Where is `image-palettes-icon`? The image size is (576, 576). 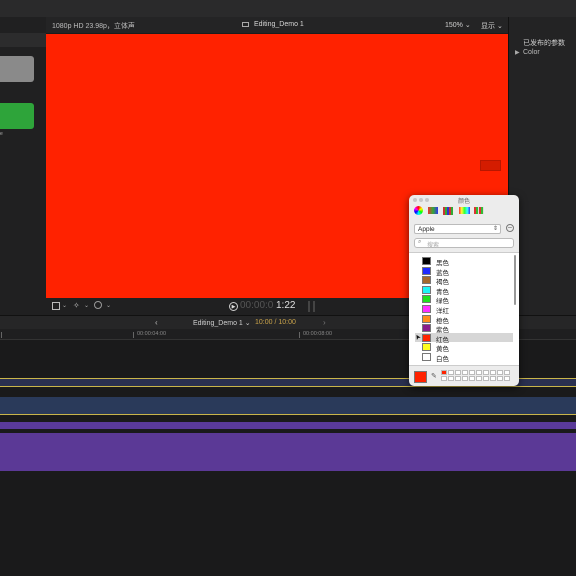
image-palettes-icon is located at coordinates (464, 210).